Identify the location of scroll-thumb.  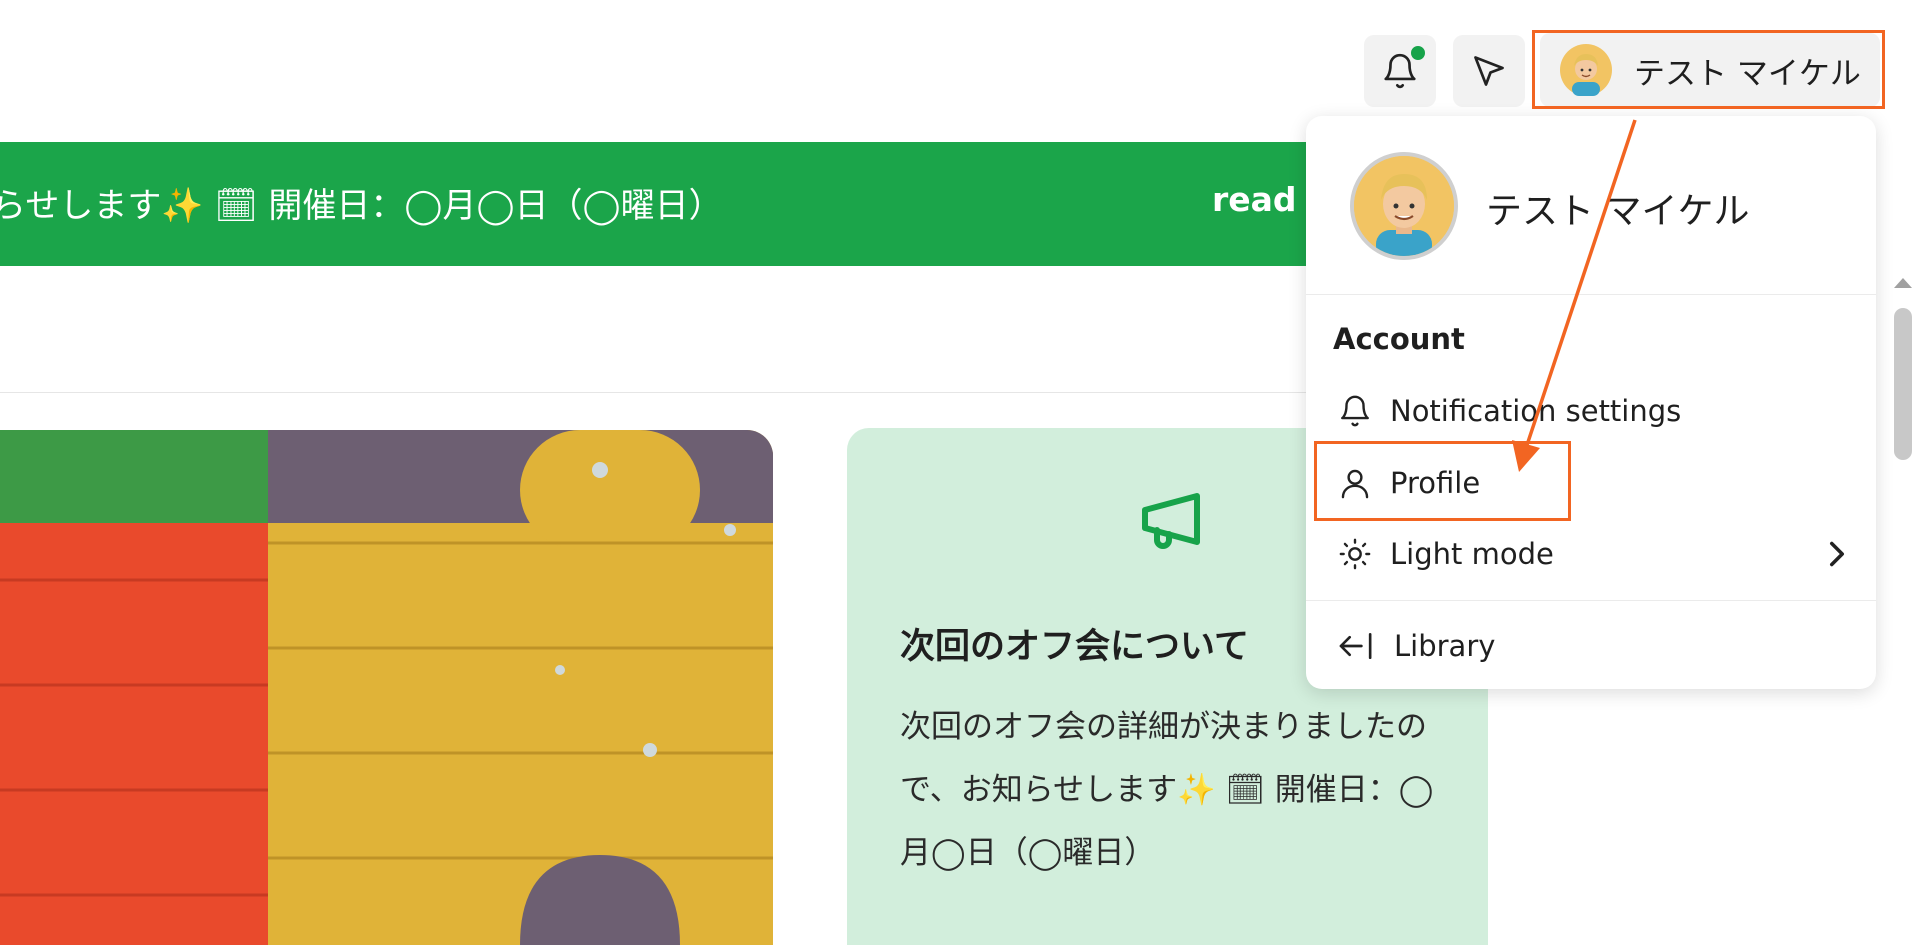
(1903, 384).